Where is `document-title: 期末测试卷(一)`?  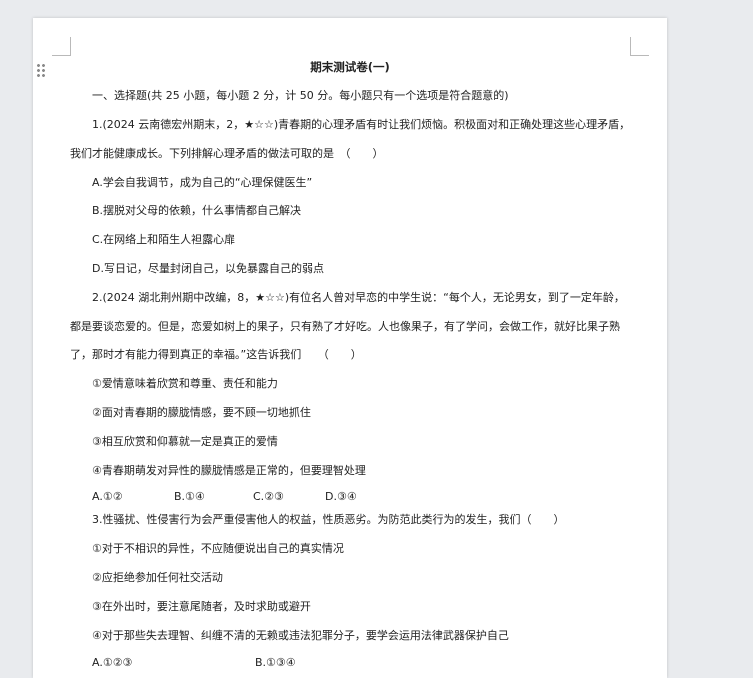 document-title: 期末测试卷(一) is located at coordinates (350, 67).